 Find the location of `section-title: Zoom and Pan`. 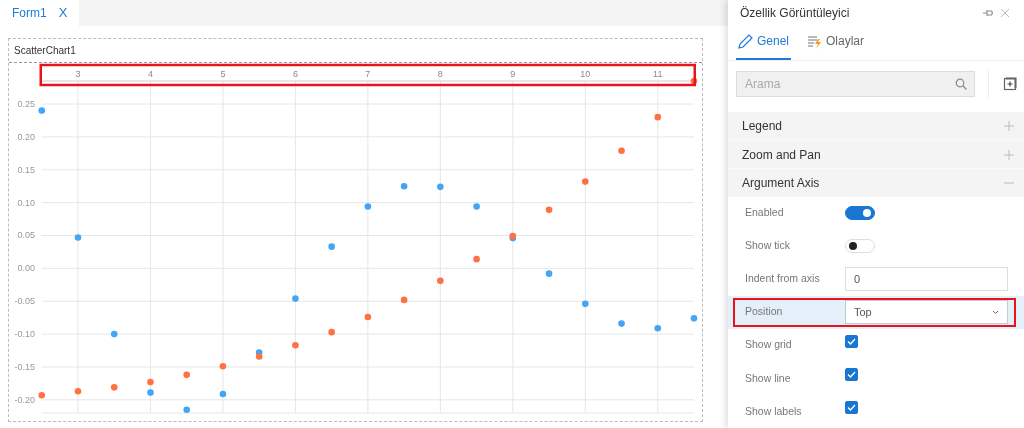

section-title: Zoom and Pan is located at coordinates (781, 155).